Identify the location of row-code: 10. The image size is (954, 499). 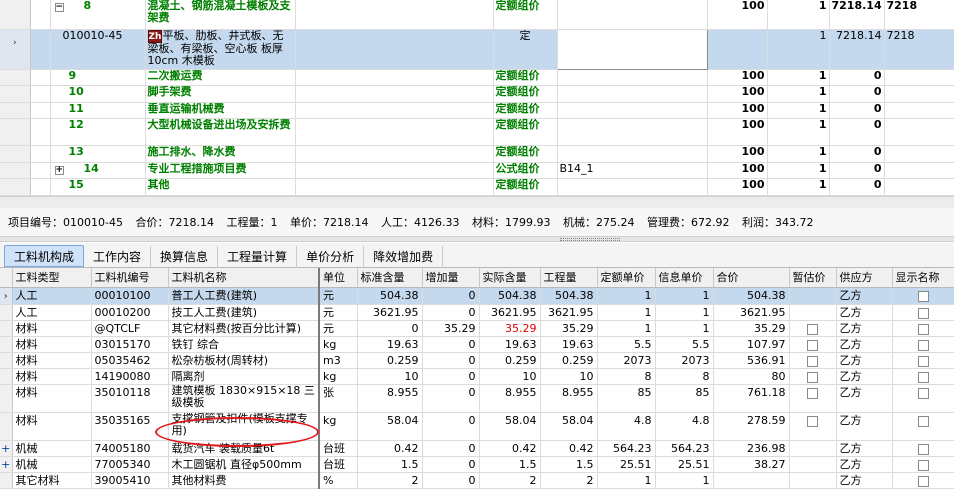
(98, 94).